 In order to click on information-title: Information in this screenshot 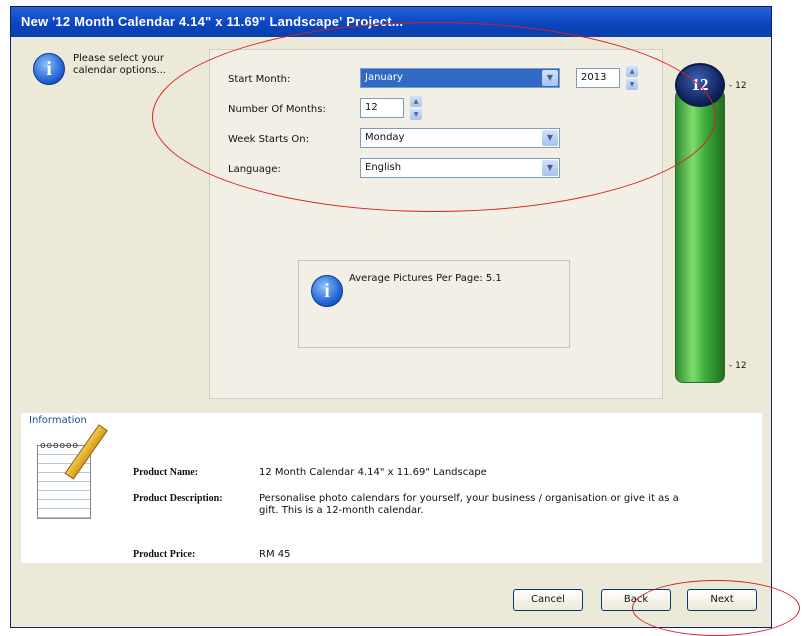, I will do `click(58, 420)`.